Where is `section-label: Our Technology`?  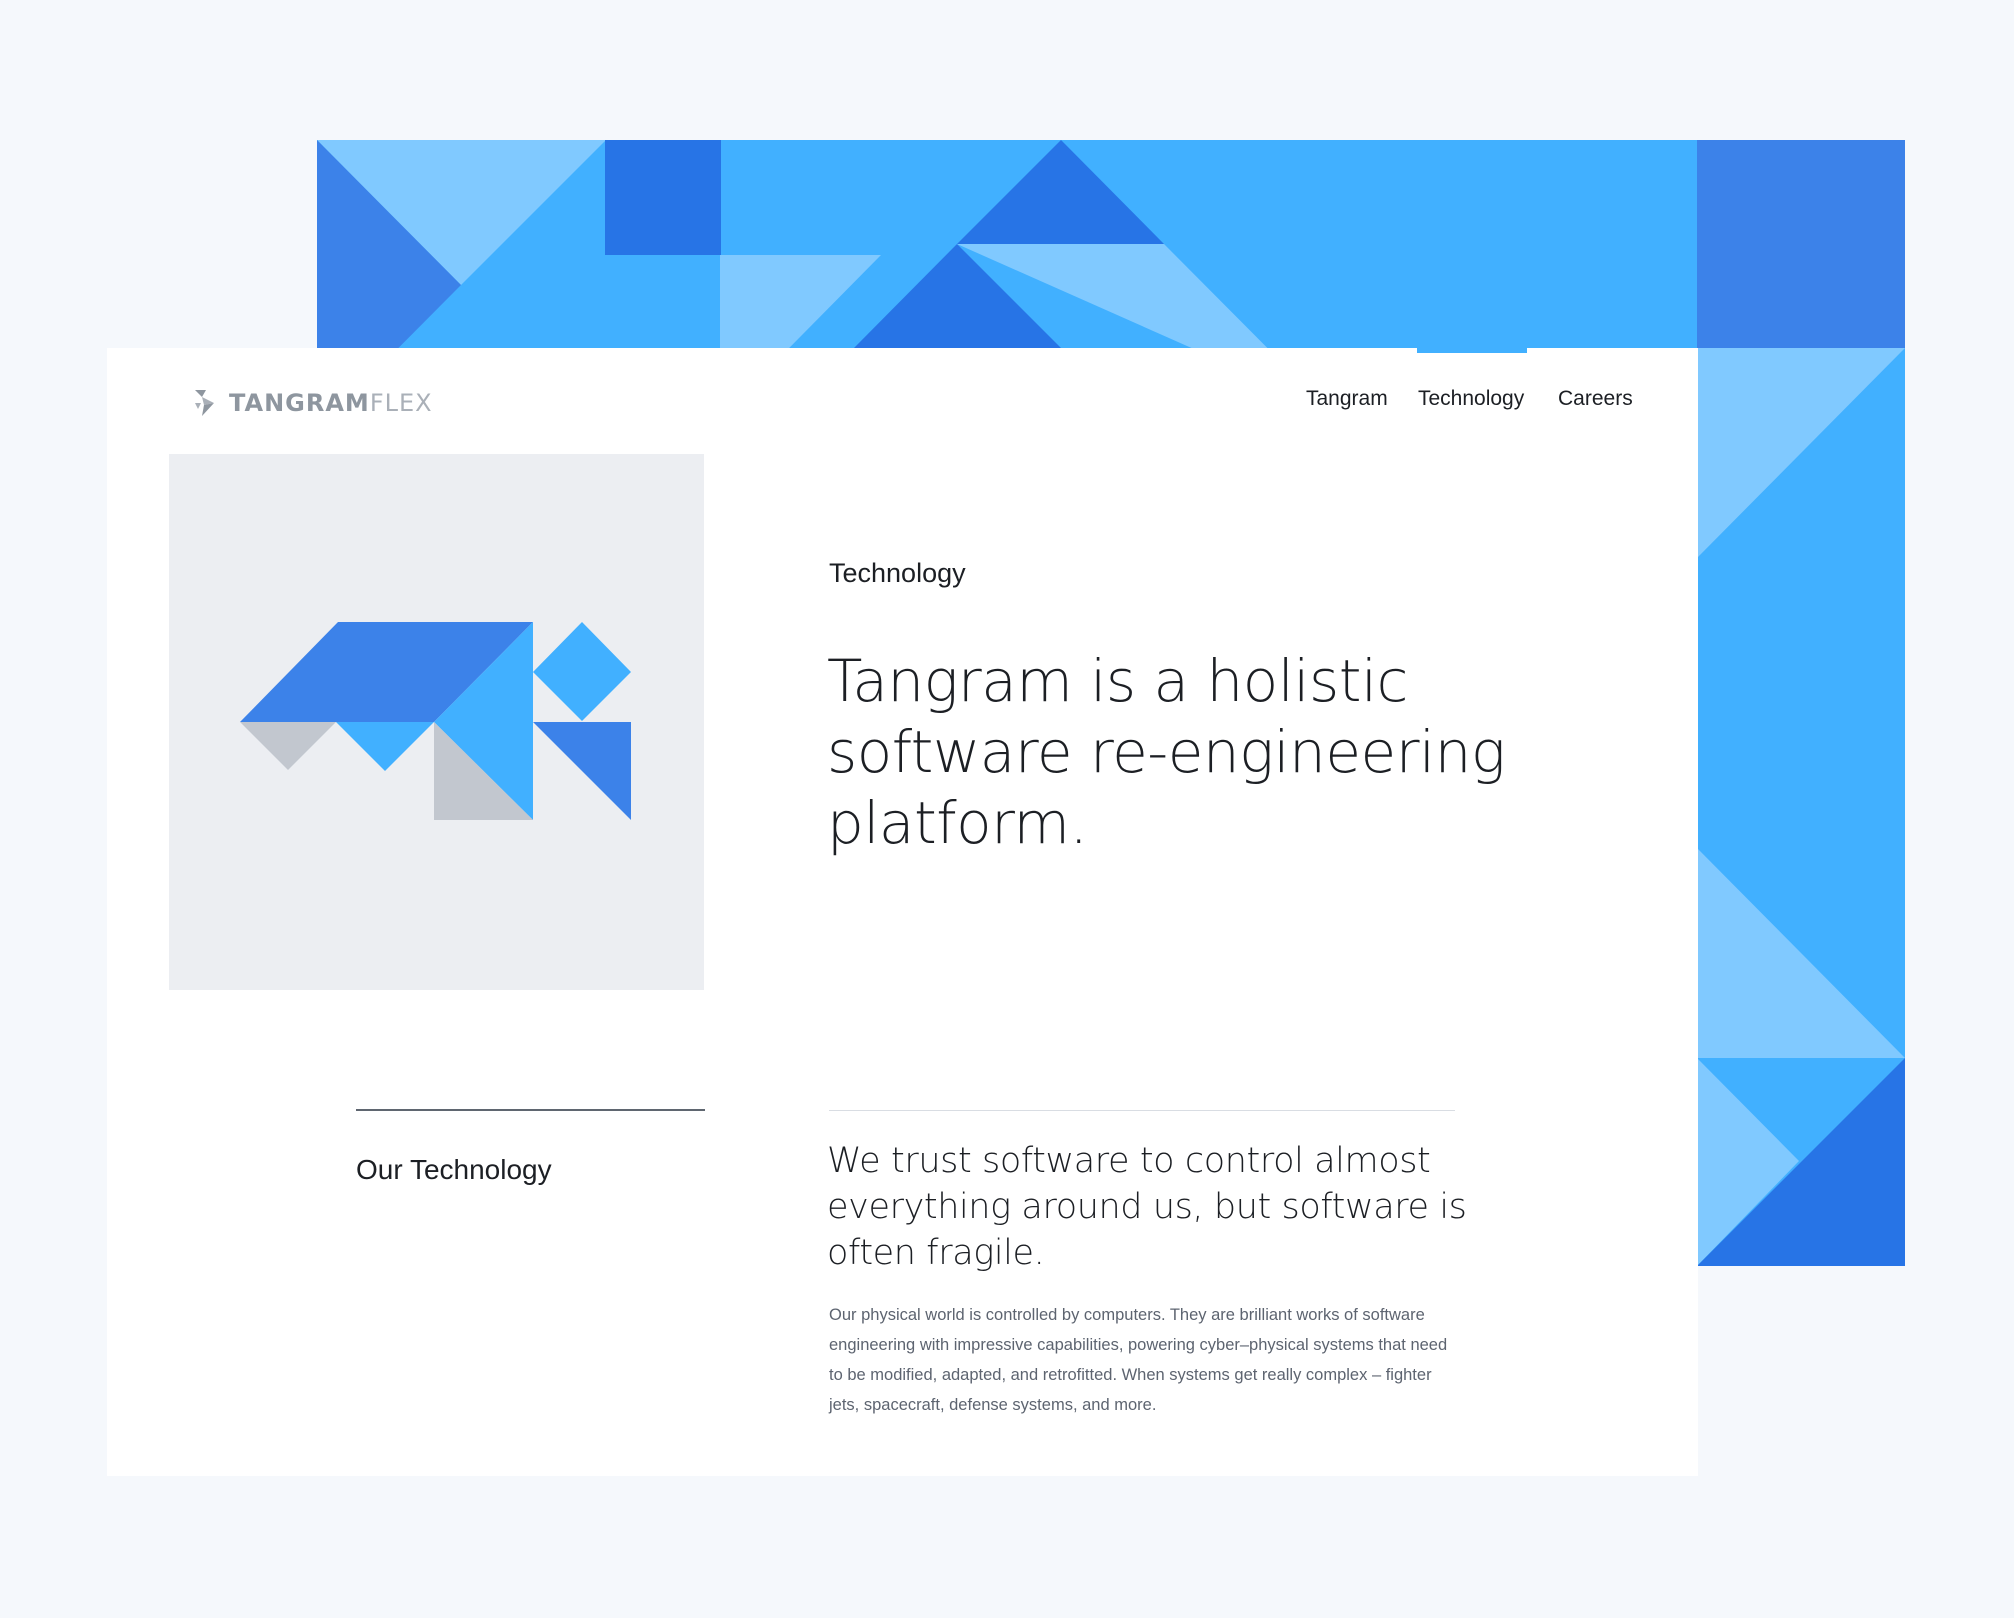 section-label: Our Technology is located at coordinates (454, 1169).